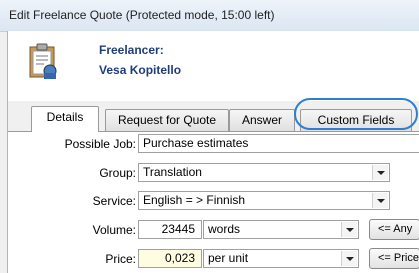  Describe the element at coordinates (264, 200) in the screenshot. I see `service-select: English = > Finnish` at that location.